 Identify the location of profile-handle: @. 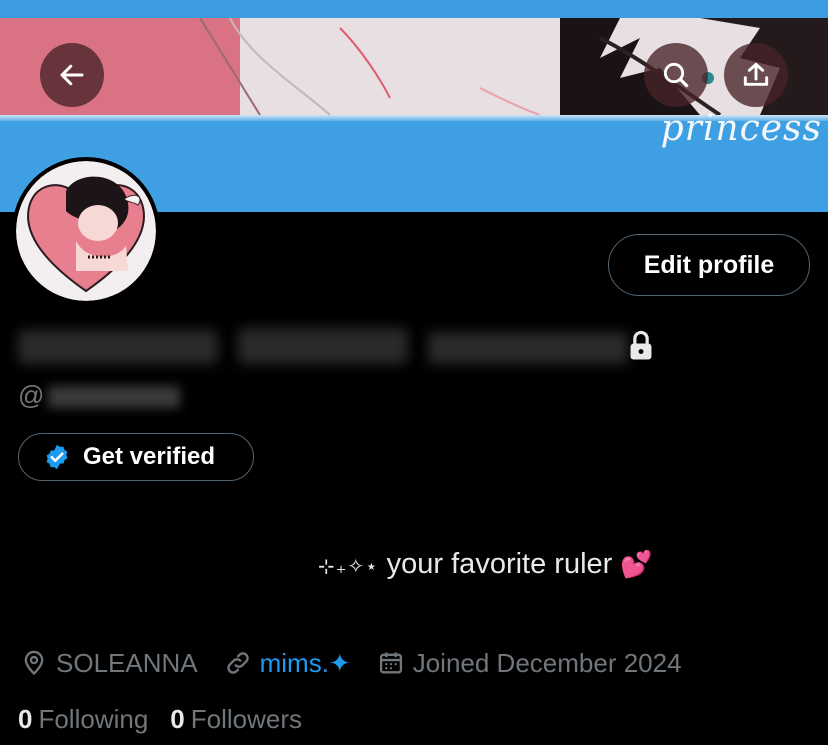
(99, 395).